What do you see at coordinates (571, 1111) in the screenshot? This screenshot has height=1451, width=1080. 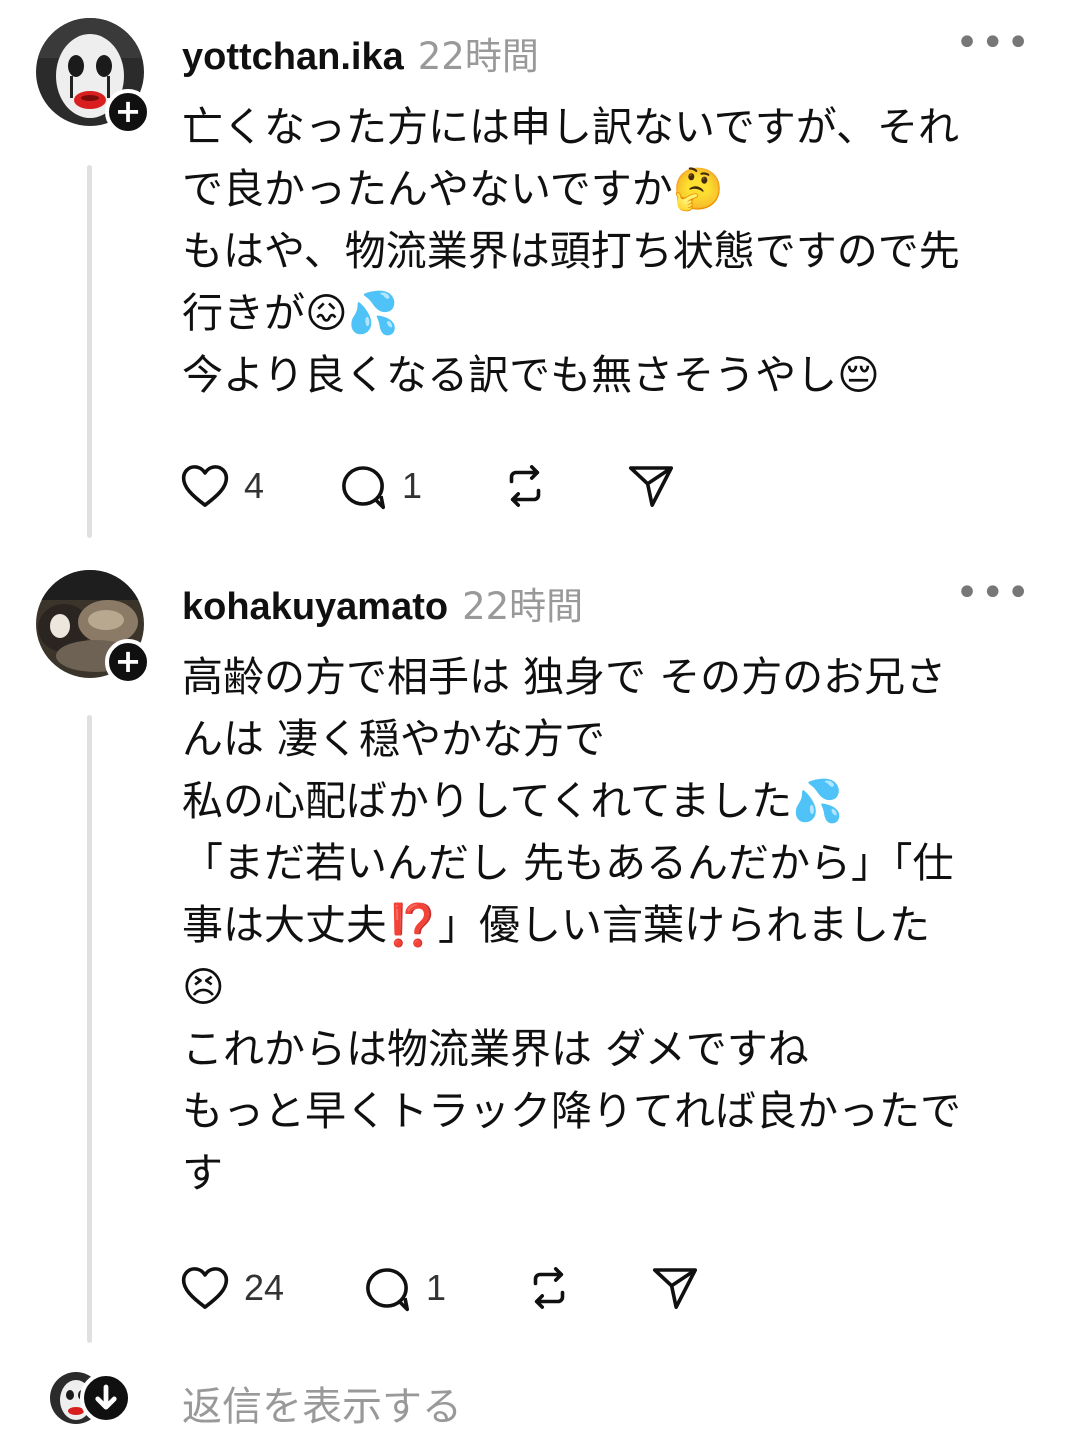 I see `post-text-line: もっと早くトラック降りてれば良かったで` at bounding box center [571, 1111].